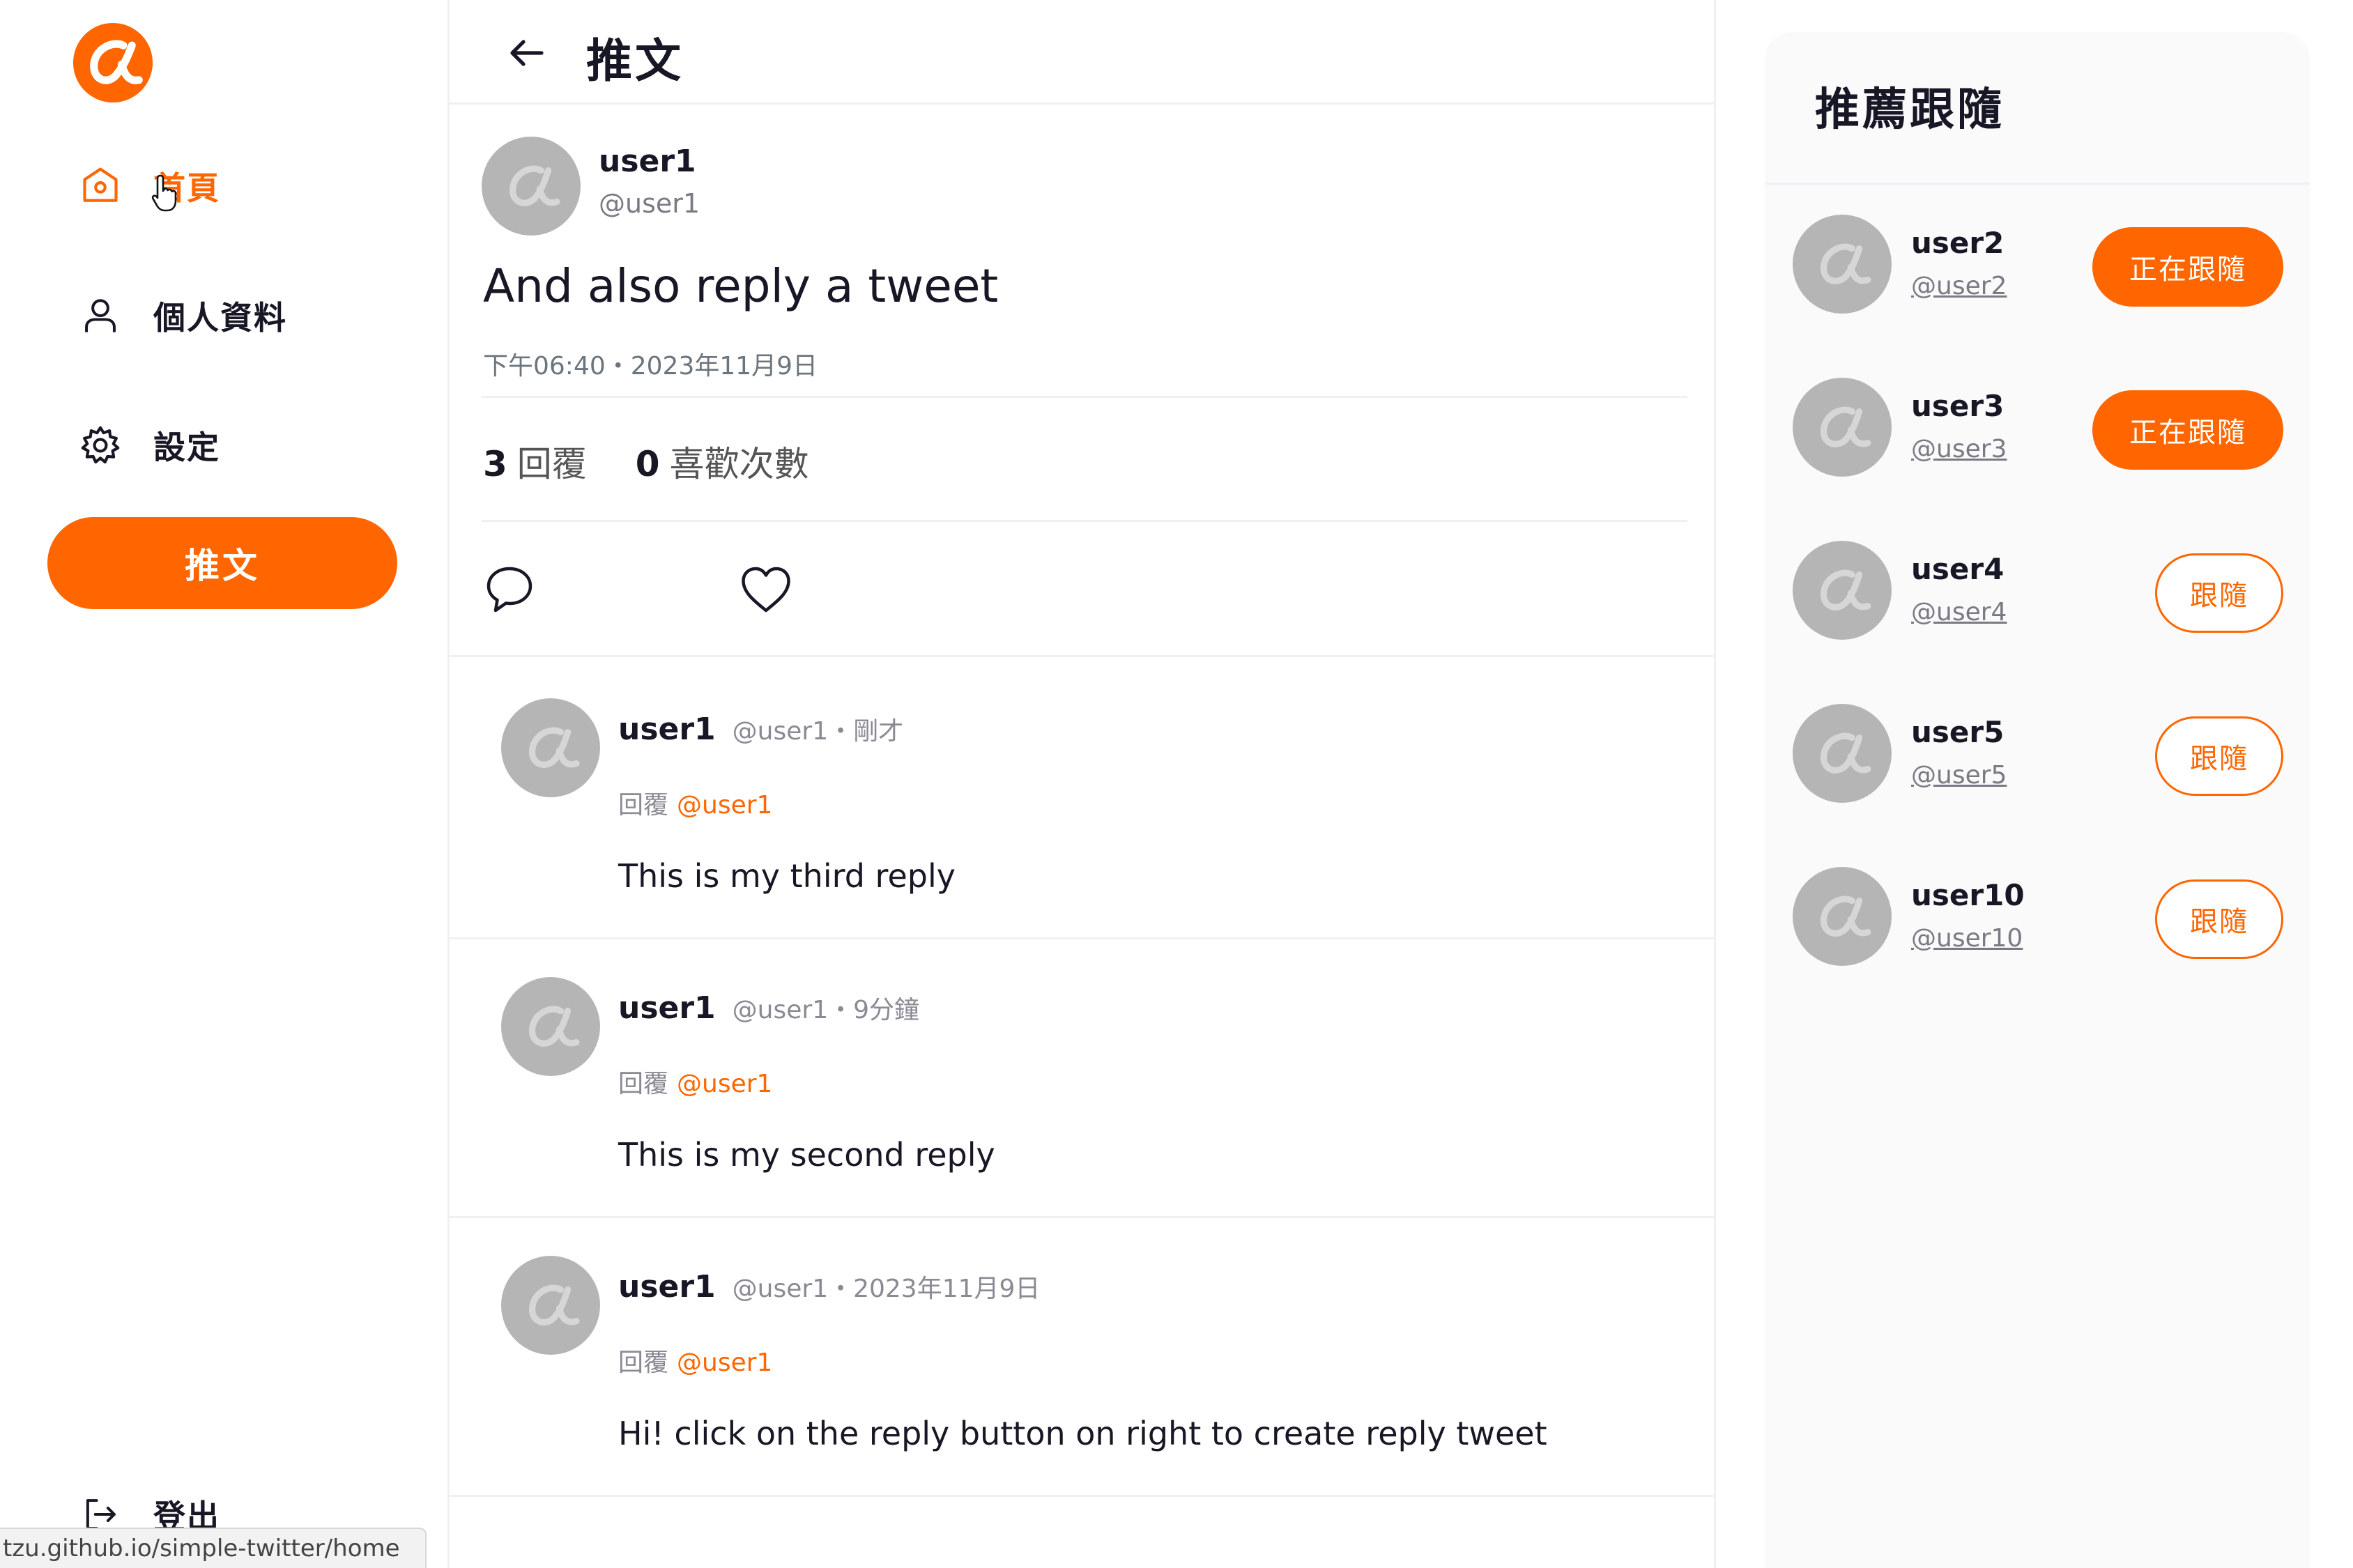 This screenshot has height=1568, width=2353. Describe the element at coordinates (1959, 449) in the screenshot. I see `suggestion-handle: @user3` at that location.